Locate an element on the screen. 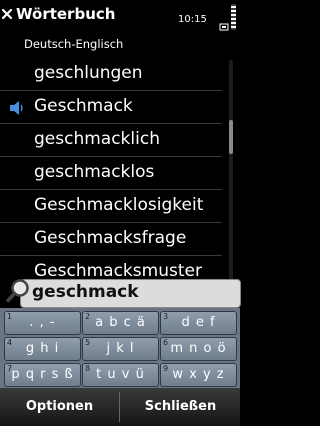 The height and width of the screenshot is (426, 320). list-item-word: geschlungen is located at coordinates (88, 73).